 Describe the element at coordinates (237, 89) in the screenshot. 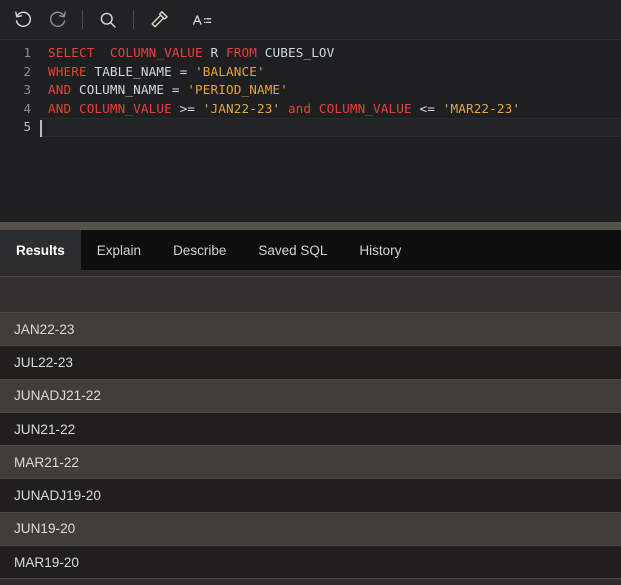

I see `code-token-str: 'PERIOD_NAME'` at that location.